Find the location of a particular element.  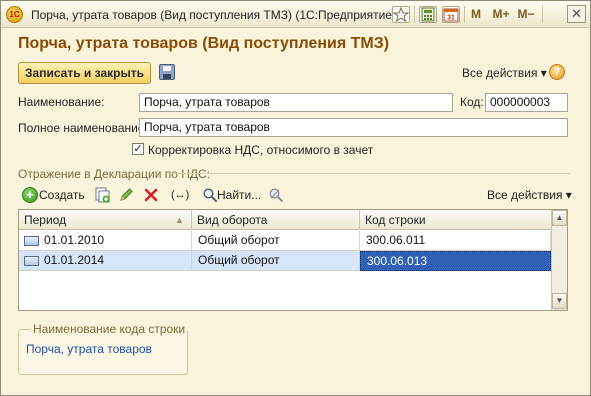

grid-all-actions-menu: Все действия ▾ is located at coordinates (529, 195).